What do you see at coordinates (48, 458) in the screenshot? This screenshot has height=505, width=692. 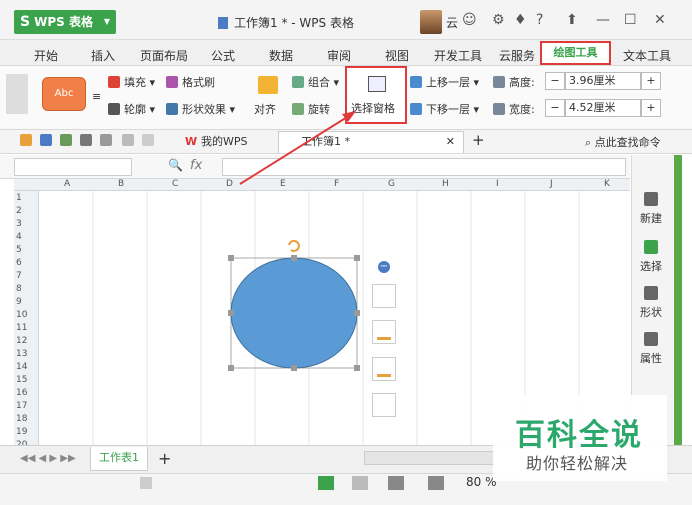 I see `sheet-nav-icon: ◀◀ ◀ ▶ ▶▶` at bounding box center [48, 458].